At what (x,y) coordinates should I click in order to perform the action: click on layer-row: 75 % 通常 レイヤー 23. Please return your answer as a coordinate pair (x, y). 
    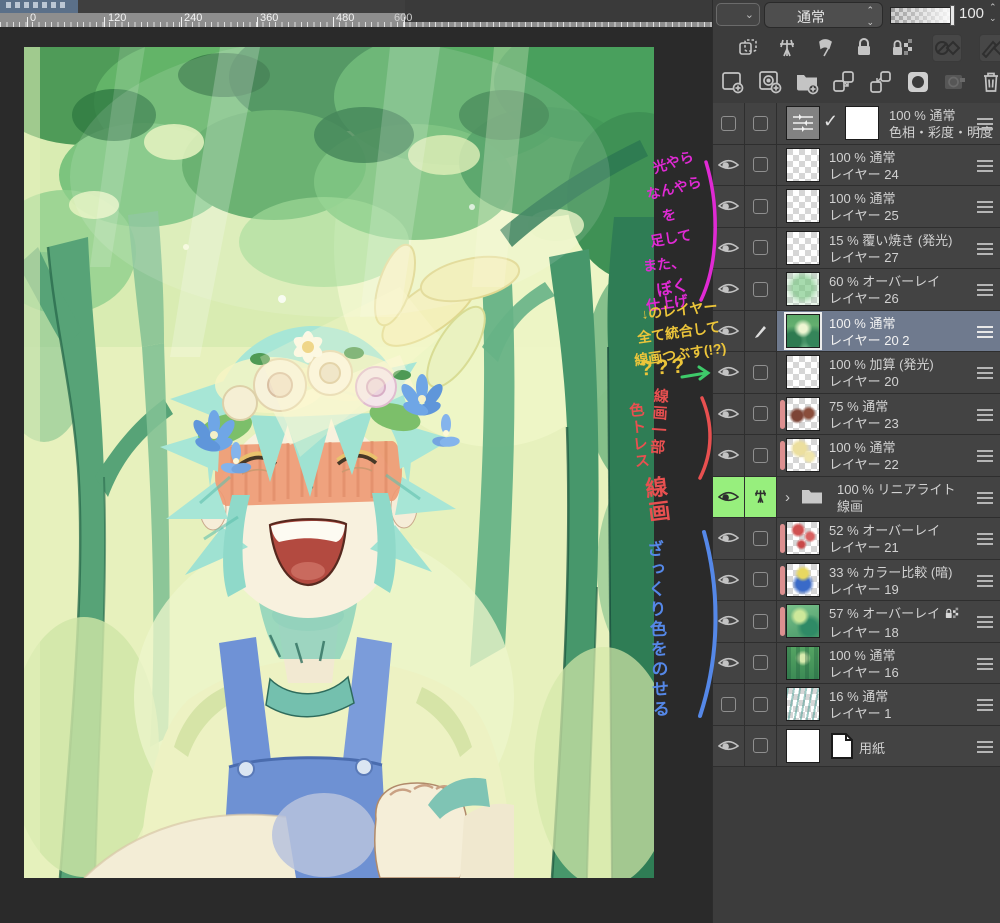
    Looking at the image, I should click on (856, 414).